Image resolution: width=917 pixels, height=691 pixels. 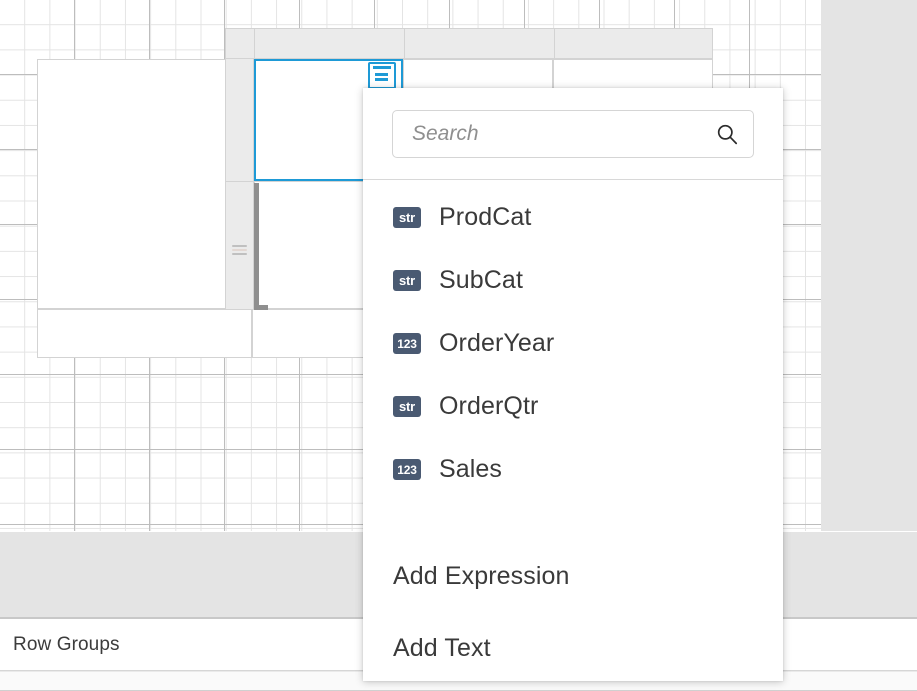 What do you see at coordinates (869, 265) in the screenshot?
I see `surface-right-gutter` at bounding box center [869, 265].